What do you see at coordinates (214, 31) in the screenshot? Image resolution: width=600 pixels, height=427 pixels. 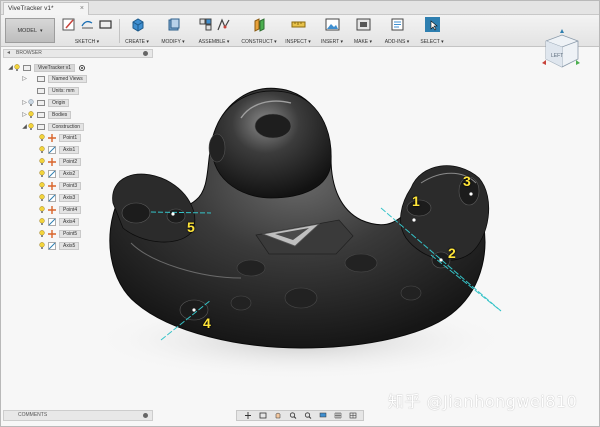 I see `assemble-group: ASSEMBLE ▾` at bounding box center [214, 31].